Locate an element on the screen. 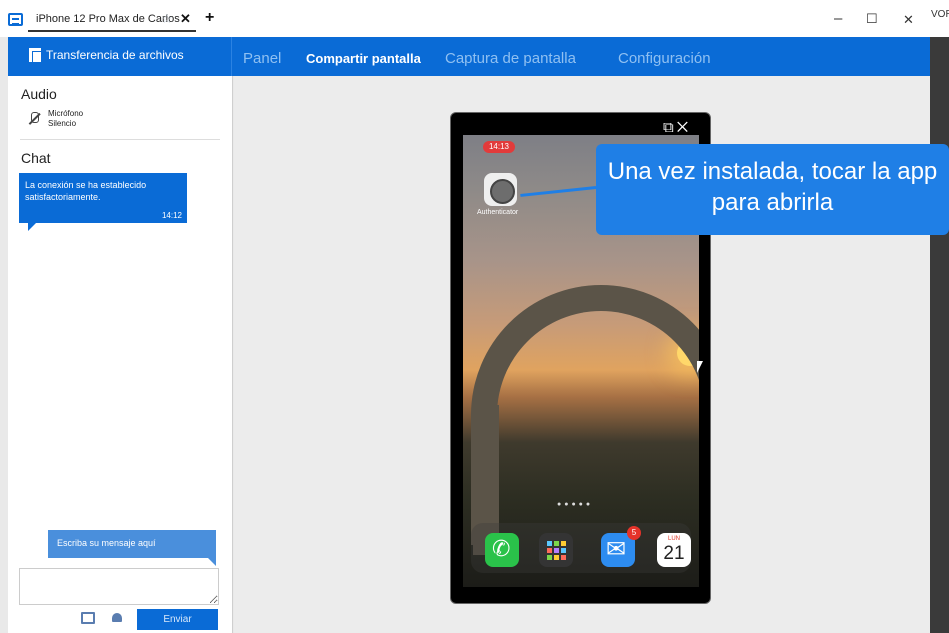 Image resolution: width=949 pixels, height=633 pixels. teamviewer-logo-icon is located at coordinates (15, 19).